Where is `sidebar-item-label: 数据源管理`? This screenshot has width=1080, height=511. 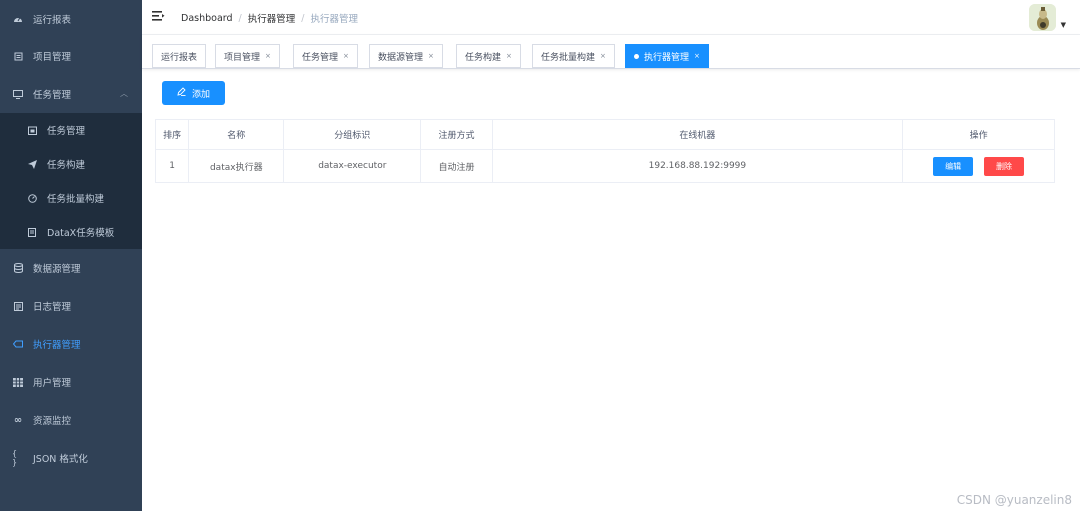 sidebar-item-label: 数据源管理 is located at coordinates (57, 269).